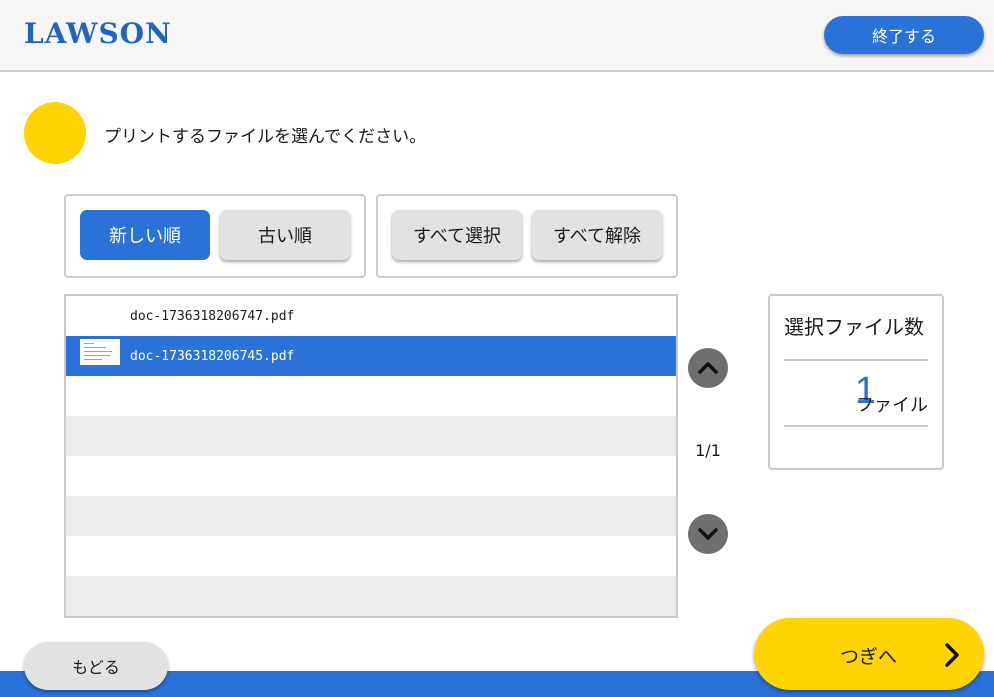 This screenshot has height=697, width=994. Describe the element at coordinates (371, 356) in the screenshot. I see `file-row-selected: doc-1736318206745.pdf` at that location.